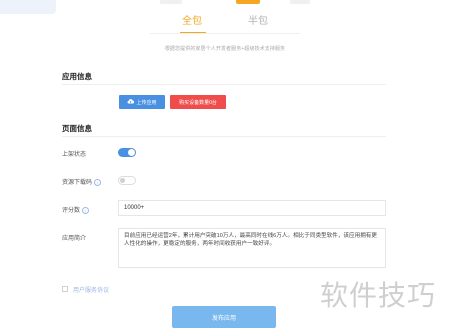 The image size is (450, 328). What do you see at coordinates (74, 239) in the screenshot?
I see `intro-label: 应用简介` at bounding box center [74, 239].